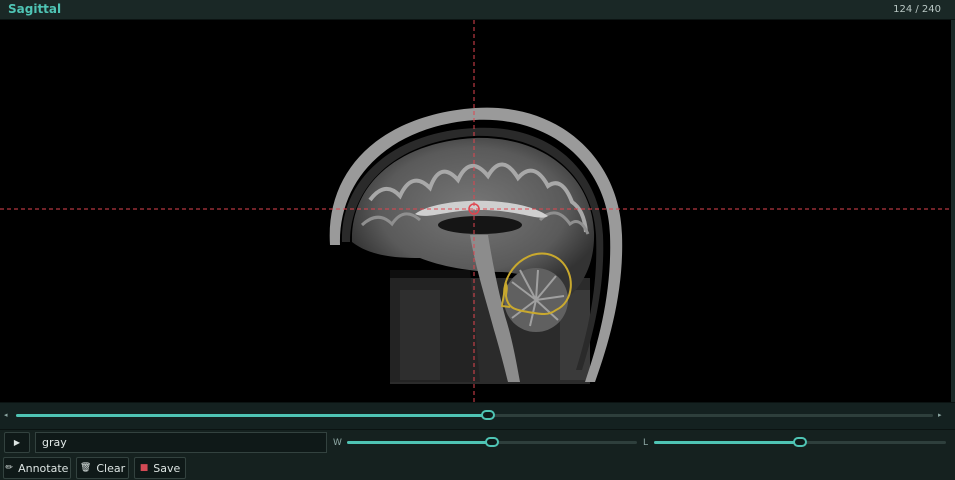 This screenshot has width=955, height=480. I want to click on annotate-button: ✏ Annotate, so click(37, 468).